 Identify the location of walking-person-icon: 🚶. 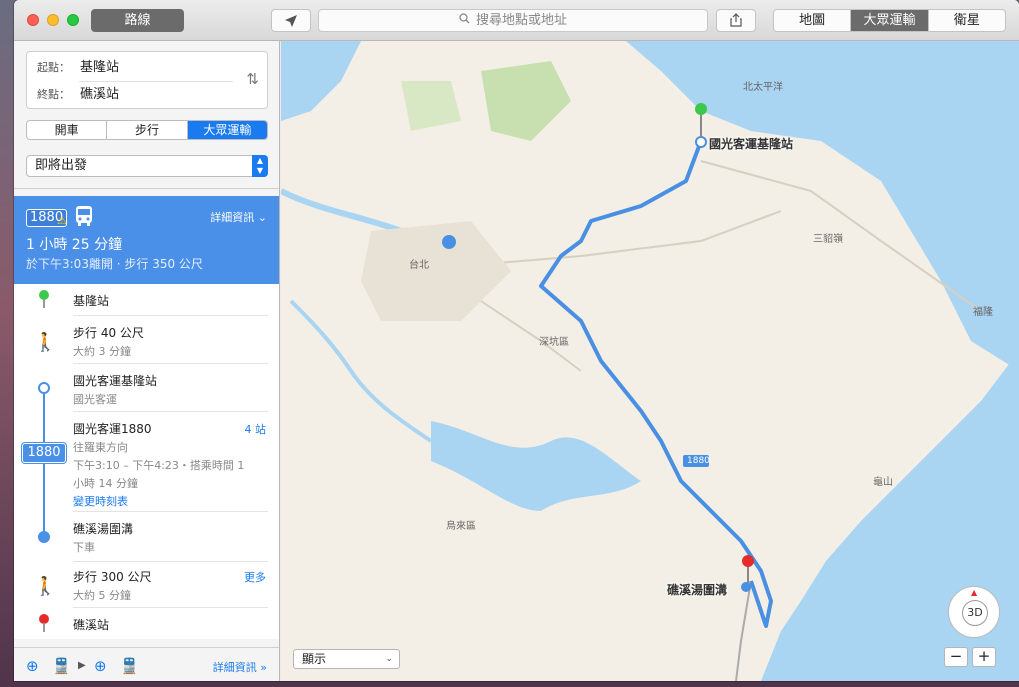
(45, 586).